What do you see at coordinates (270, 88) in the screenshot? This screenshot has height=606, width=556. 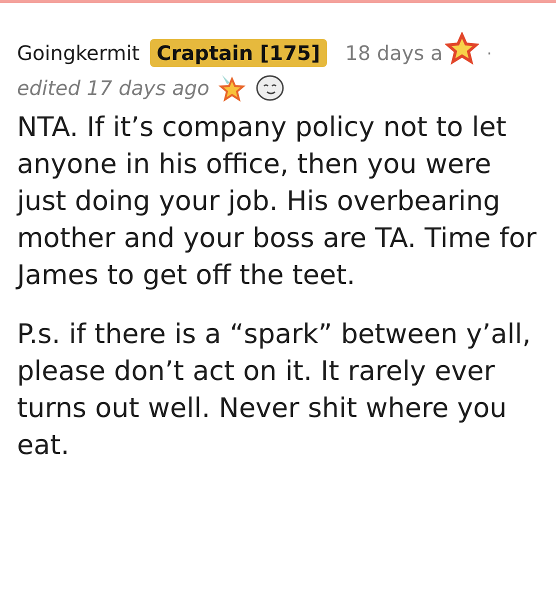 I see `seal-face-icon` at bounding box center [270, 88].